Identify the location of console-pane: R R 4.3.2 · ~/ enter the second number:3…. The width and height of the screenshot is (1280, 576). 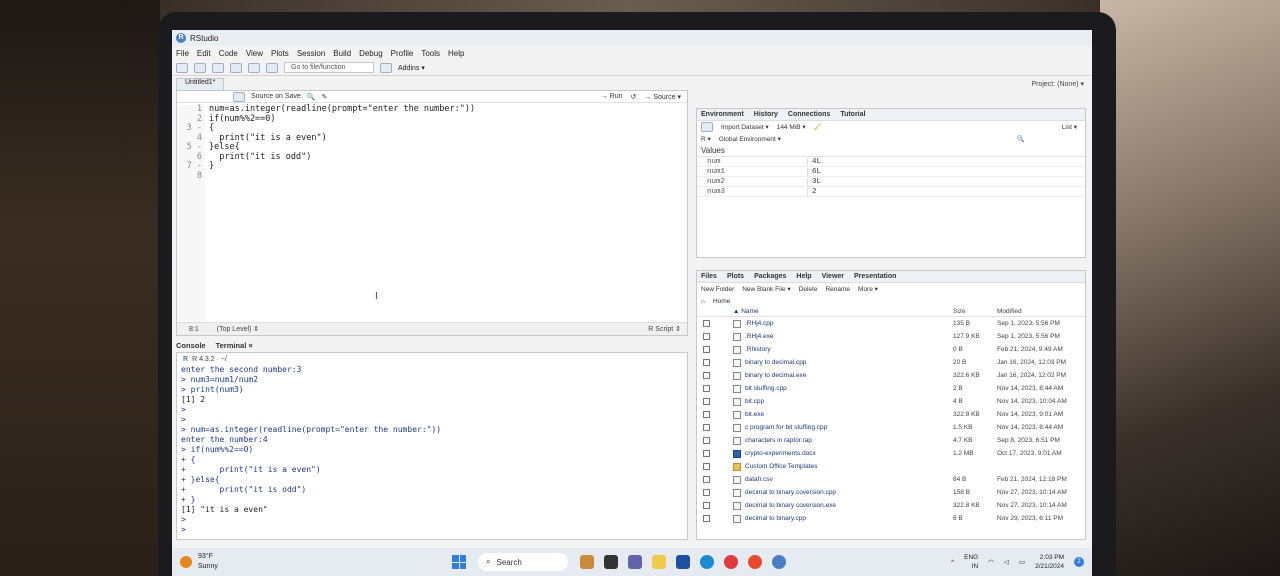
(432, 446).